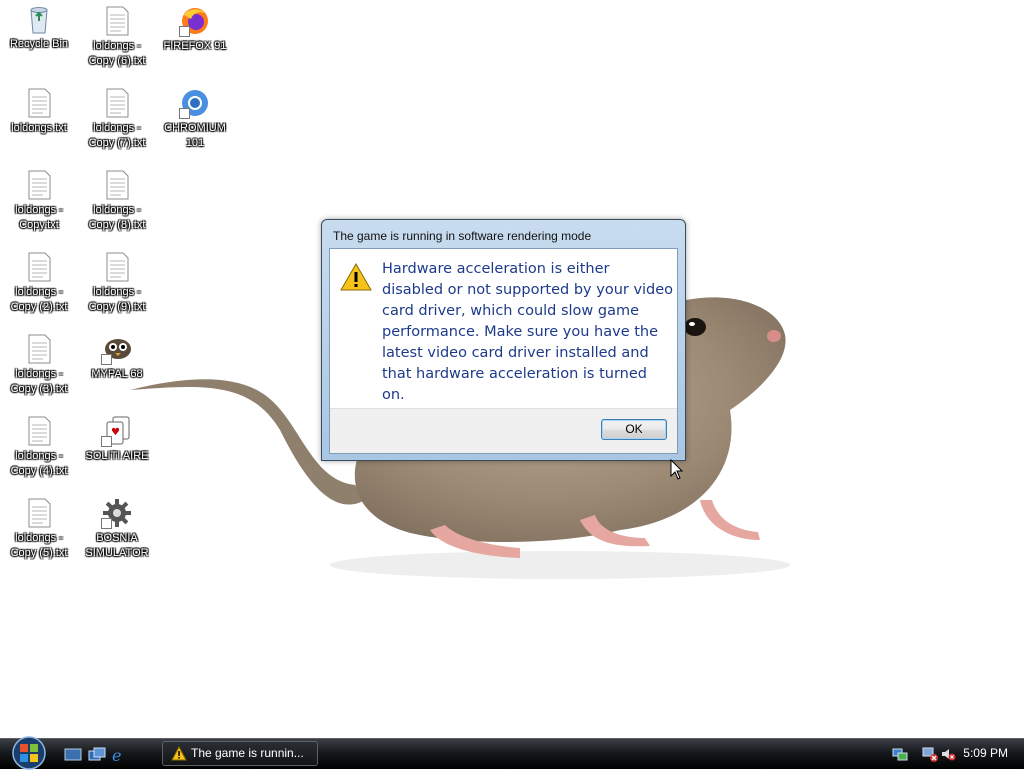 Image resolution: width=1024 pixels, height=775 pixels. Describe the element at coordinates (634, 429) in the screenshot. I see `ok-button: OK` at that location.